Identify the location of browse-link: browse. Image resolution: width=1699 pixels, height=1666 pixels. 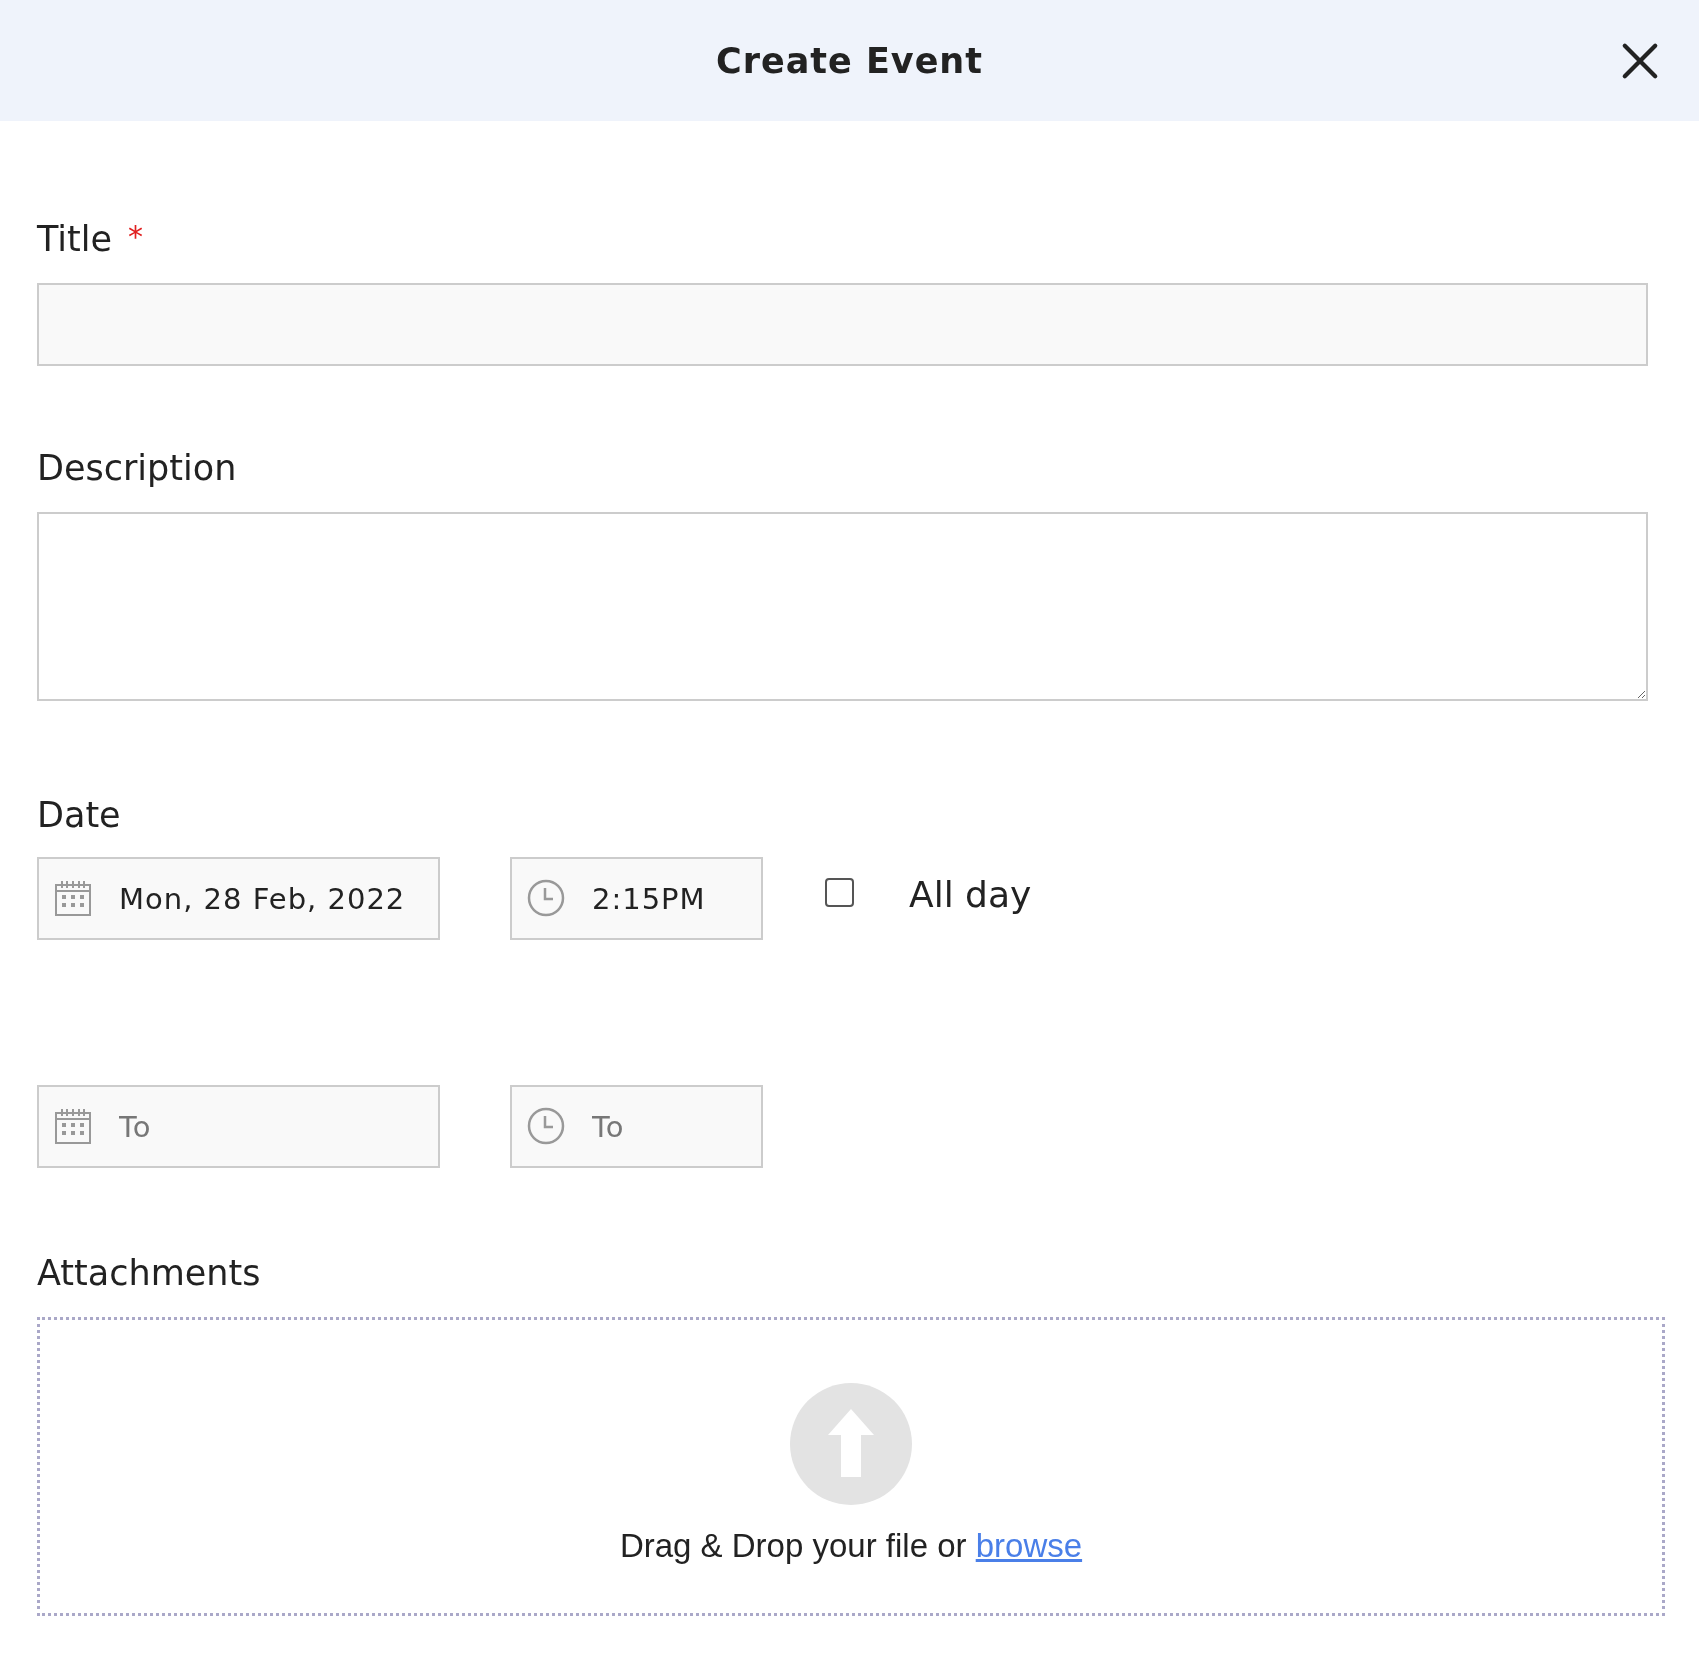
(1029, 1545).